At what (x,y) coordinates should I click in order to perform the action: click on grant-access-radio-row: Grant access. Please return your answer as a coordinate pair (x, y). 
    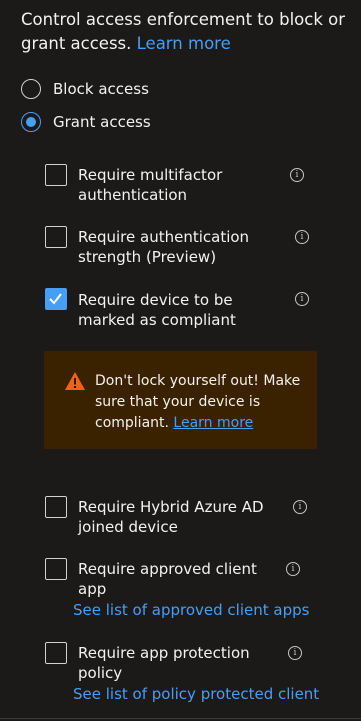
    Looking at the image, I should click on (86, 122).